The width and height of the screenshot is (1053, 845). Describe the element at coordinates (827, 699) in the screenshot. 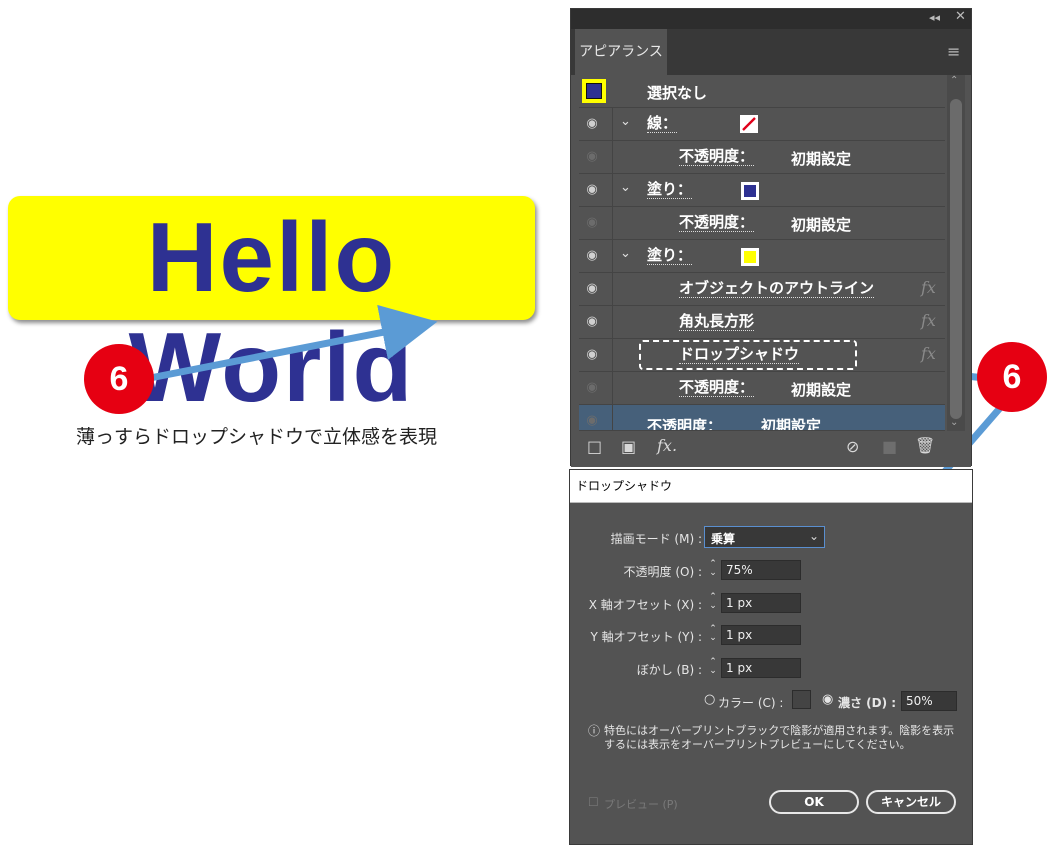

I see `radio-darkness: ◉` at that location.